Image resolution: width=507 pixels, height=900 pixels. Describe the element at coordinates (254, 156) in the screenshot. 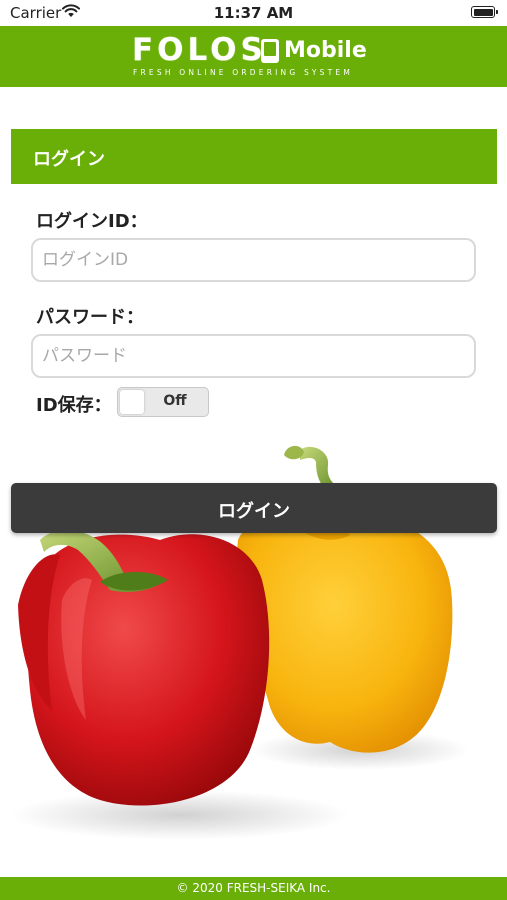

I see `login-panel-header: ログイン` at that location.